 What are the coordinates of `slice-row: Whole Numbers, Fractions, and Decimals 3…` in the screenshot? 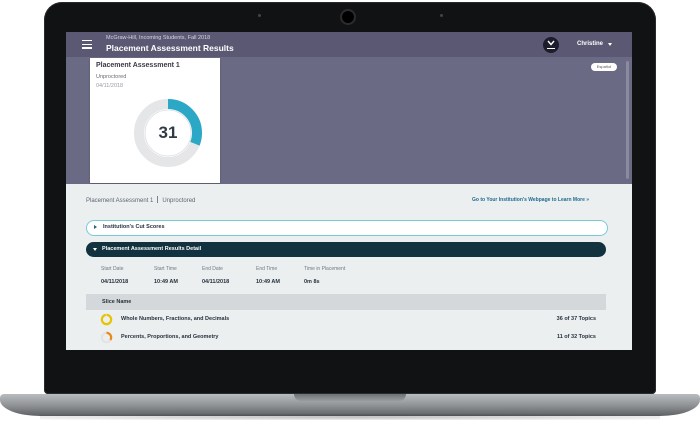 It's located at (346, 320).